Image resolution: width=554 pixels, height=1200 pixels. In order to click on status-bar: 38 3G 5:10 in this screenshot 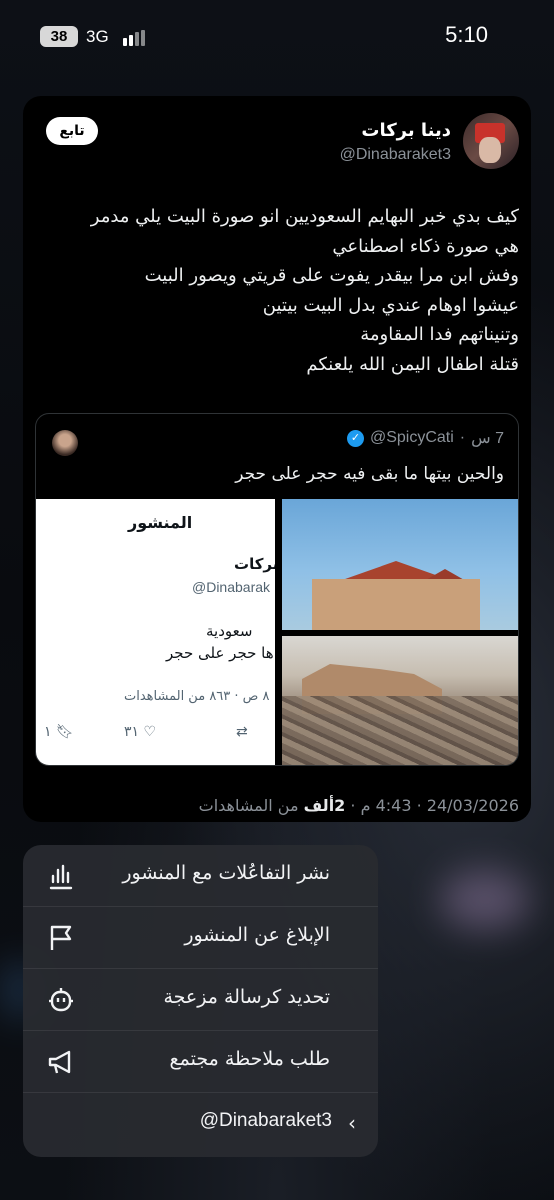, I will do `click(277, 38)`.